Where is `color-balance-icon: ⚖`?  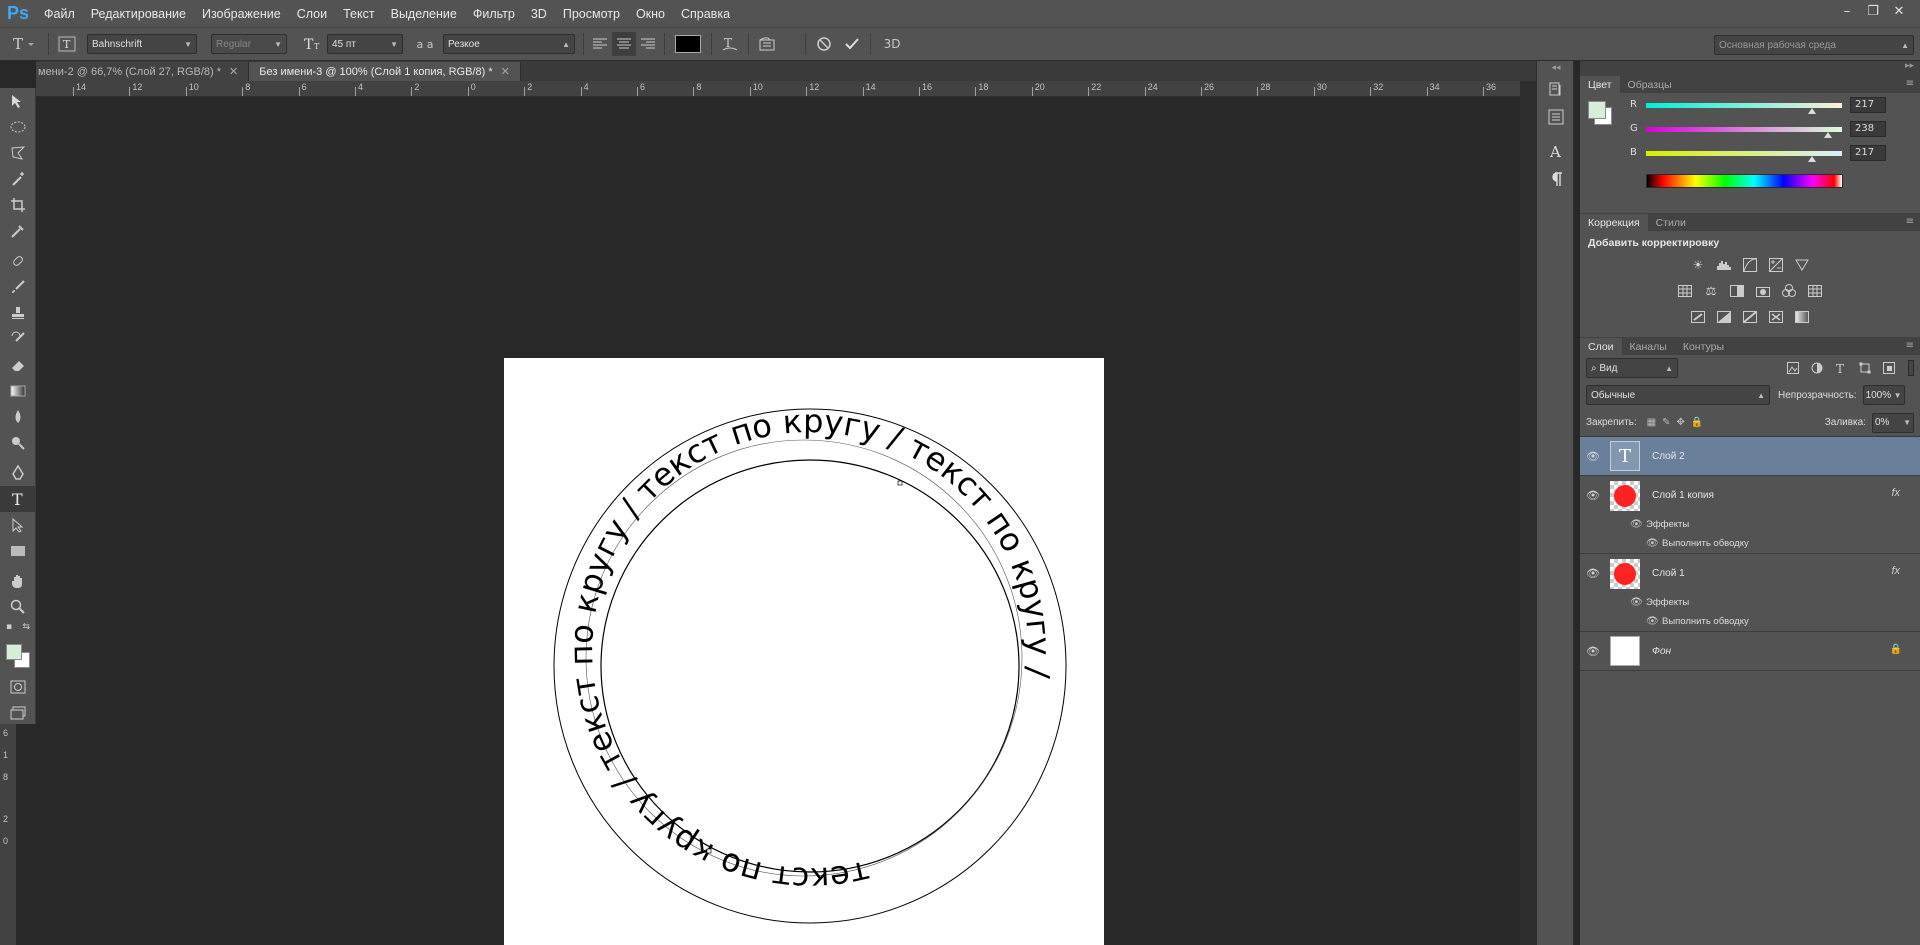 color-balance-icon: ⚖ is located at coordinates (1711, 291).